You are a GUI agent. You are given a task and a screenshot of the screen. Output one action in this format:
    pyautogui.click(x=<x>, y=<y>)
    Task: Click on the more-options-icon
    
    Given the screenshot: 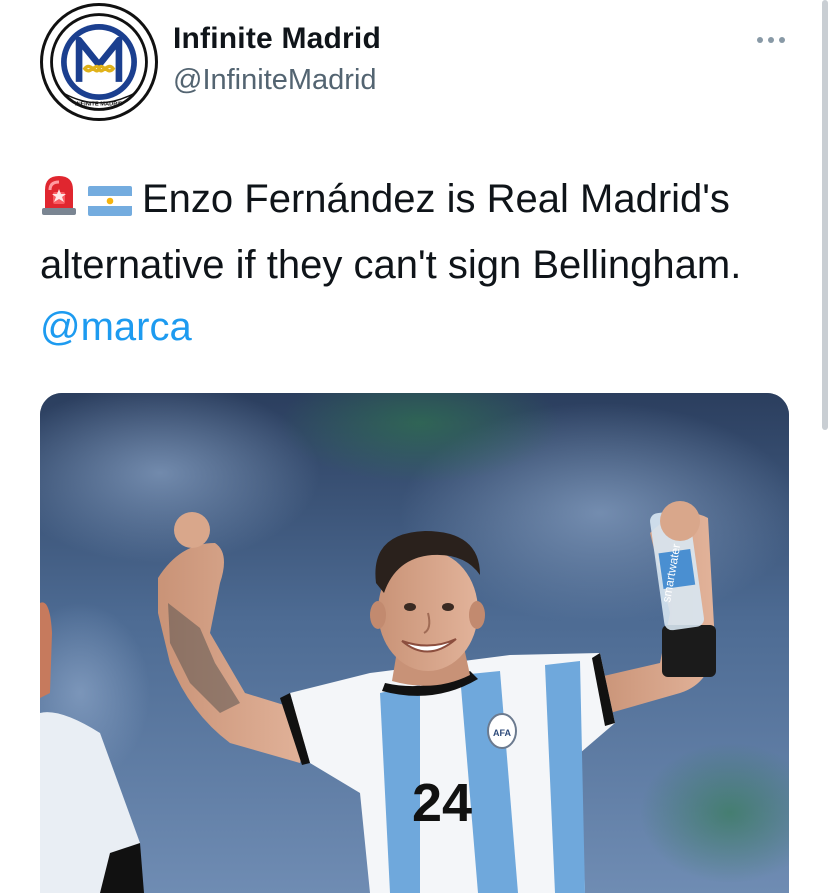 What is the action you would take?
    pyautogui.click(x=771, y=40)
    